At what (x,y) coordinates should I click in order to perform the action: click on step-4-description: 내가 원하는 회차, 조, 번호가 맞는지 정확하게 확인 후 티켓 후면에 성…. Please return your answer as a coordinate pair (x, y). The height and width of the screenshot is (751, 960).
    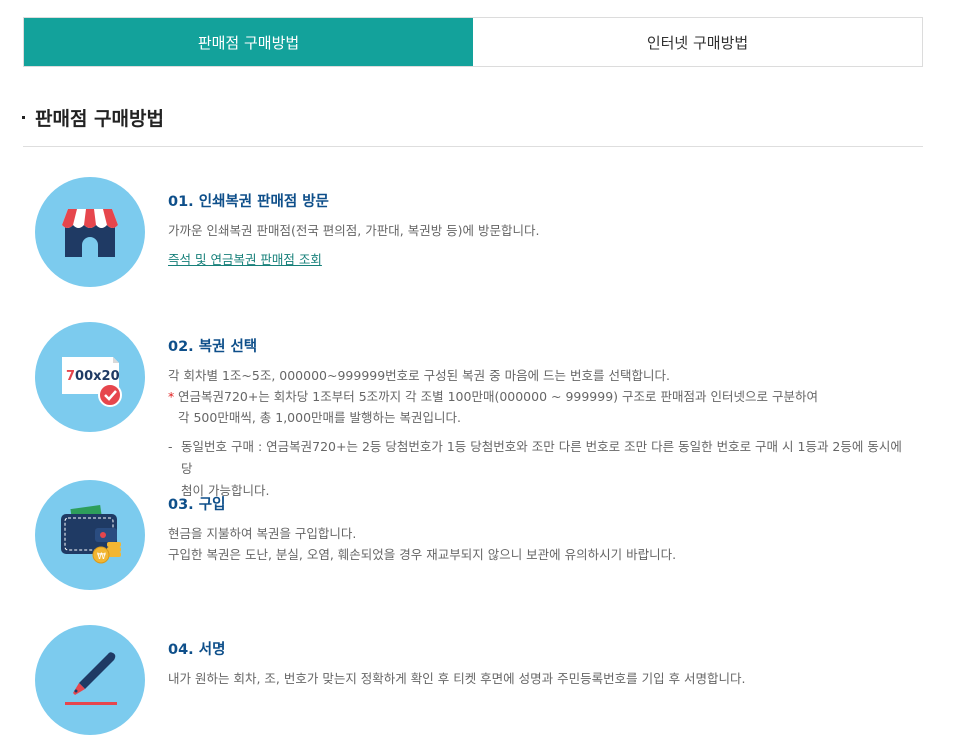
    Looking at the image, I should click on (457, 678).